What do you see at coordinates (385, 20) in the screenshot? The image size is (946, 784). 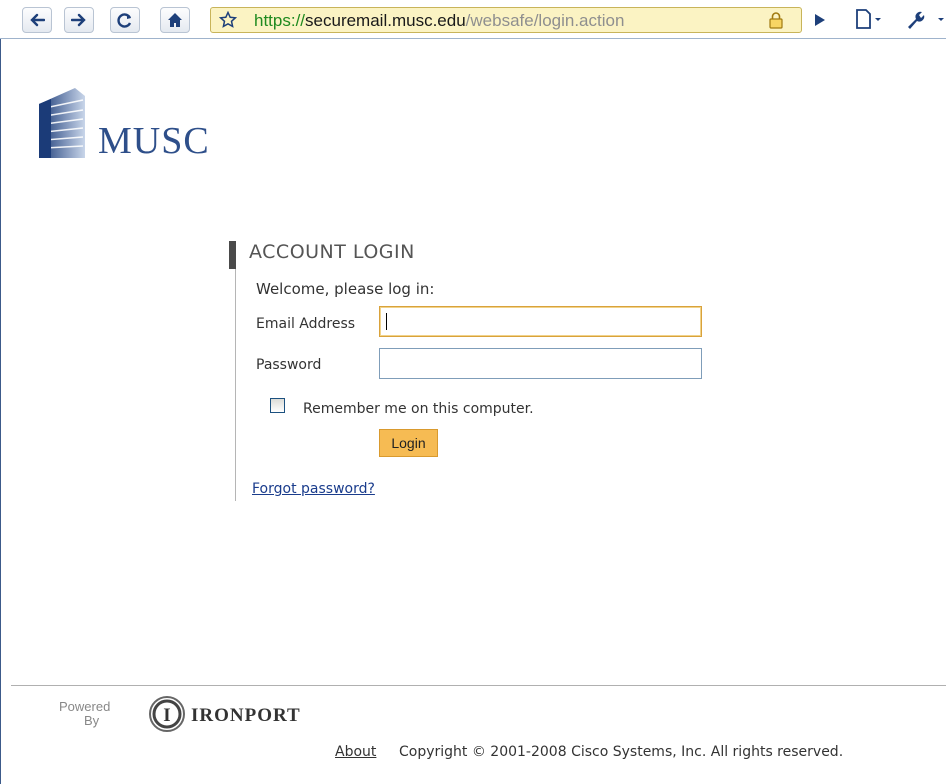 I see `url-host: securemail.musc.edu` at bounding box center [385, 20].